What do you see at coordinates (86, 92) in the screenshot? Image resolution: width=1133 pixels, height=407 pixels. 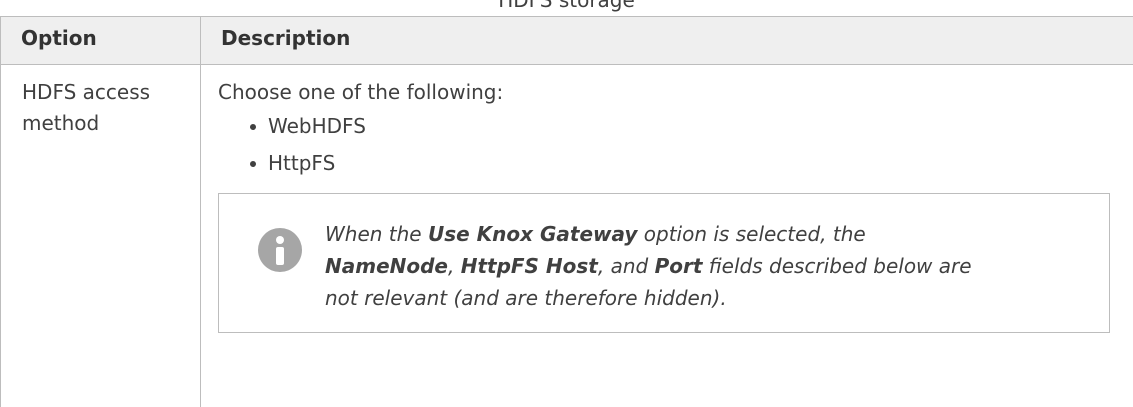 I see `option-name-line-1: HDFS access` at bounding box center [86, 92].